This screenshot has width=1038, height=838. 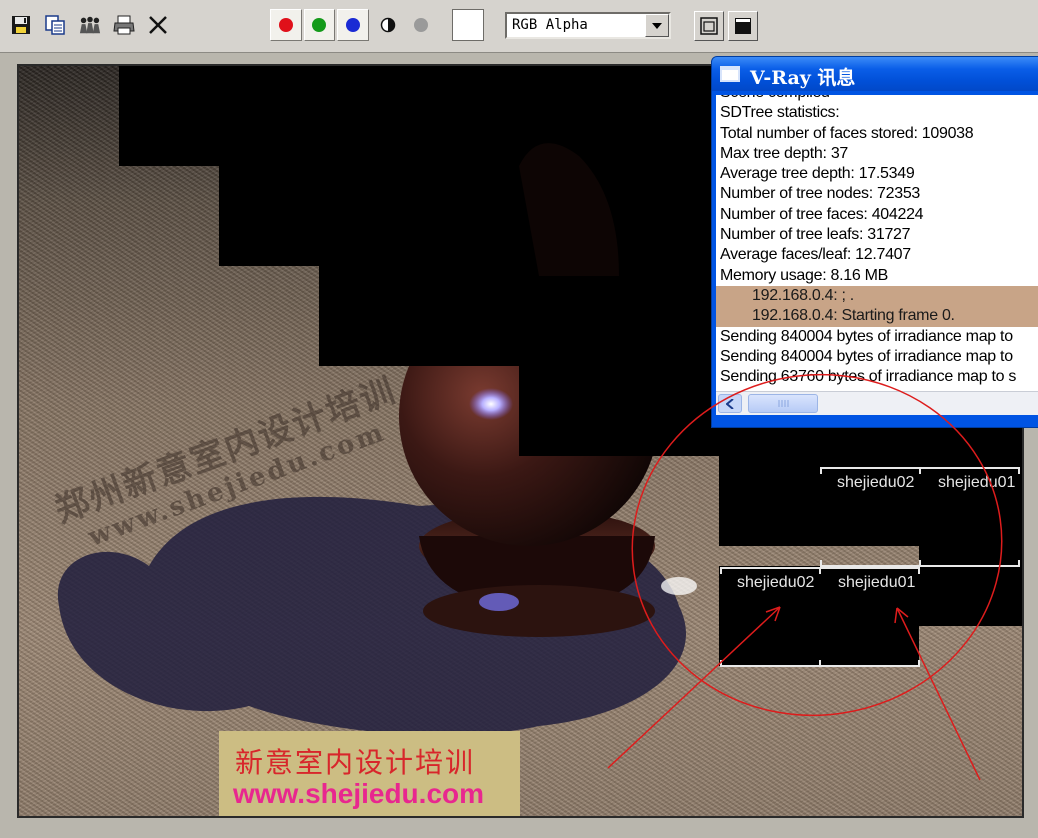 I want to click on color-swatch, so click(x=468, y=25).